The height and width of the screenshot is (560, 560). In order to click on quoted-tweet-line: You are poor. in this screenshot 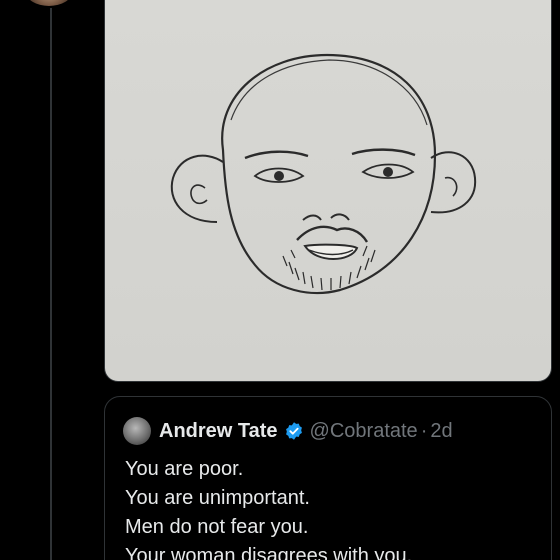, I will do `click(184, 469)`.